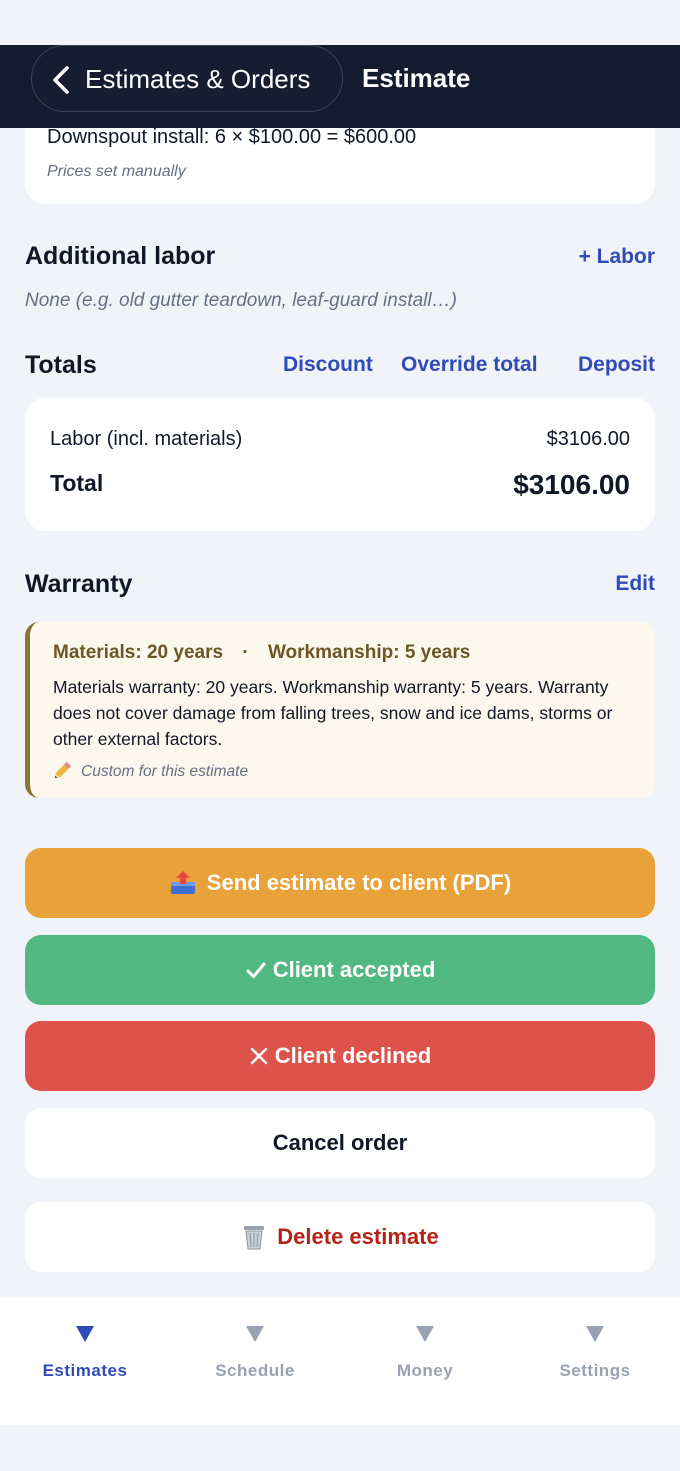 The height and width of the screenshot is (1471, 680). What do you see at coordinates (340, 1143) in the screenshot?
I see `cancel-order-button: Cancel order` at bounding box center [340, 1143].